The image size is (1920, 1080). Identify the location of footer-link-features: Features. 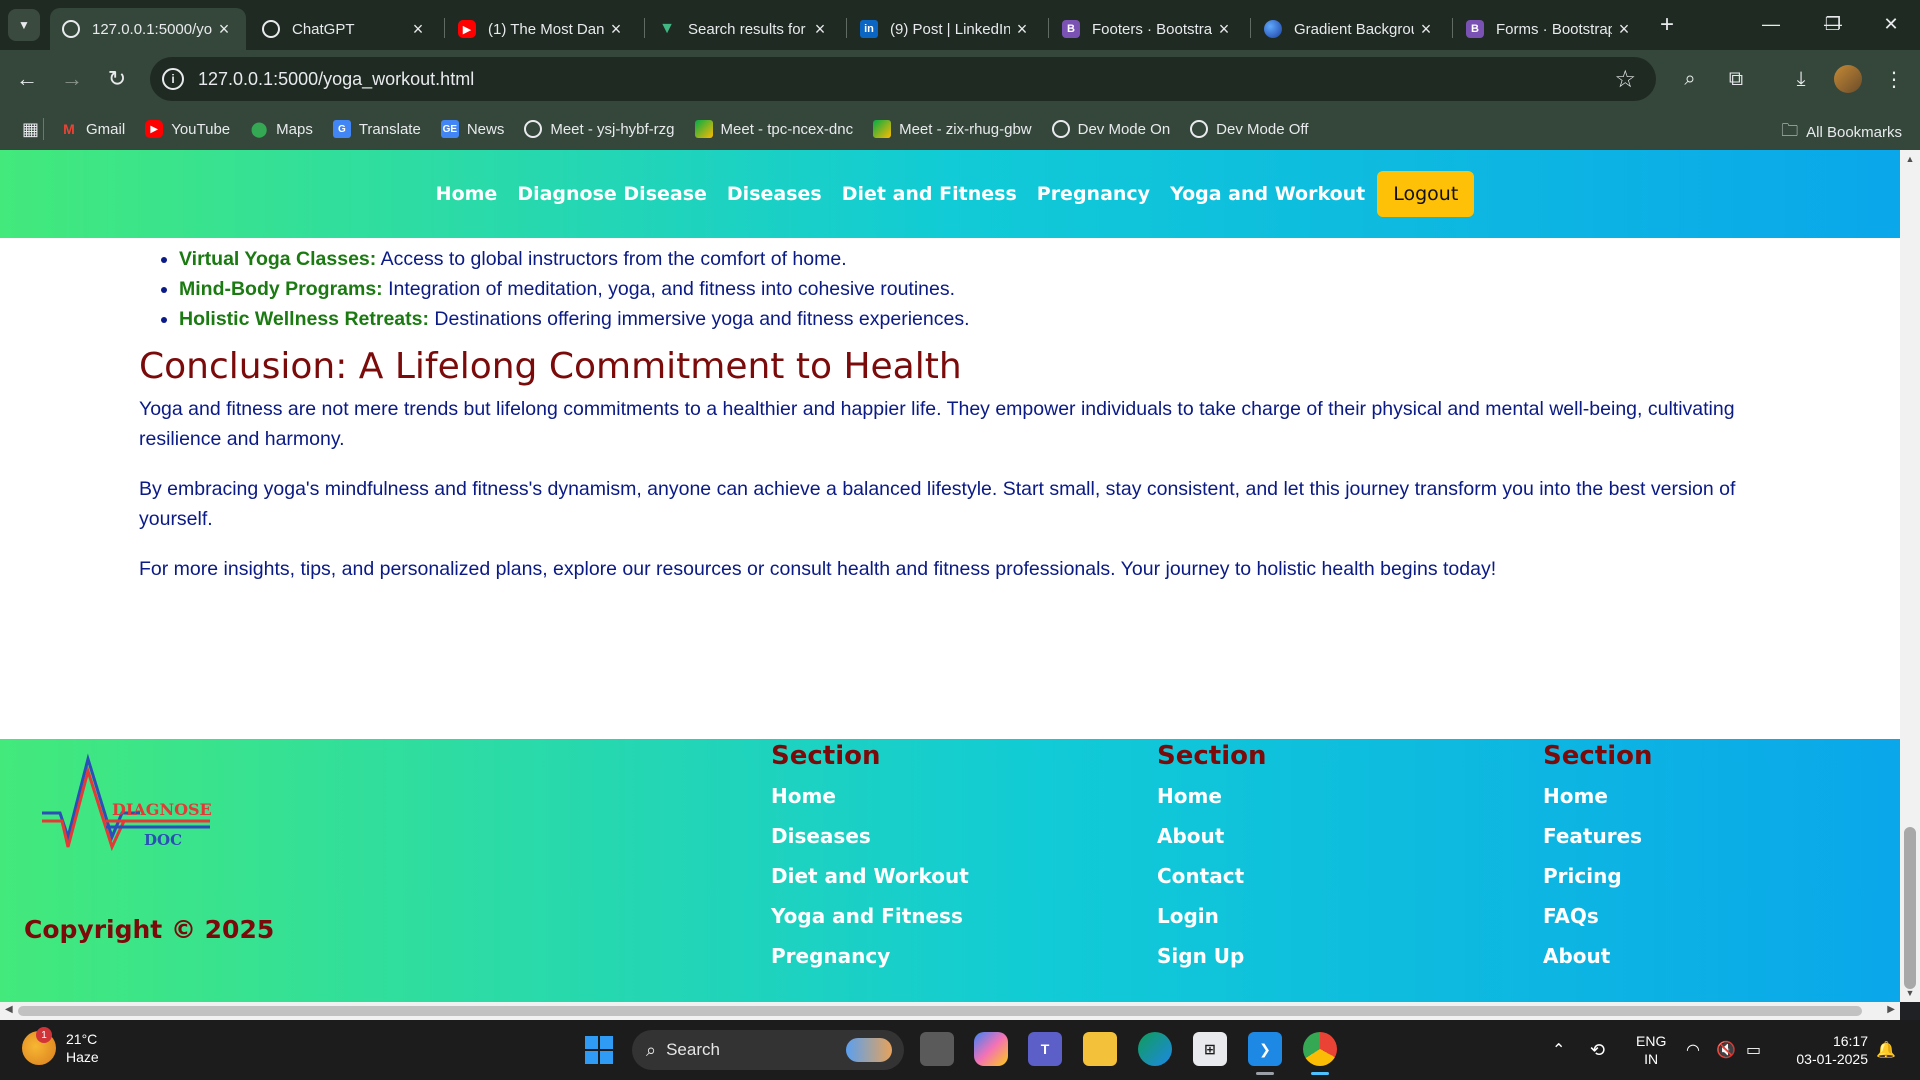
(1597, 836).